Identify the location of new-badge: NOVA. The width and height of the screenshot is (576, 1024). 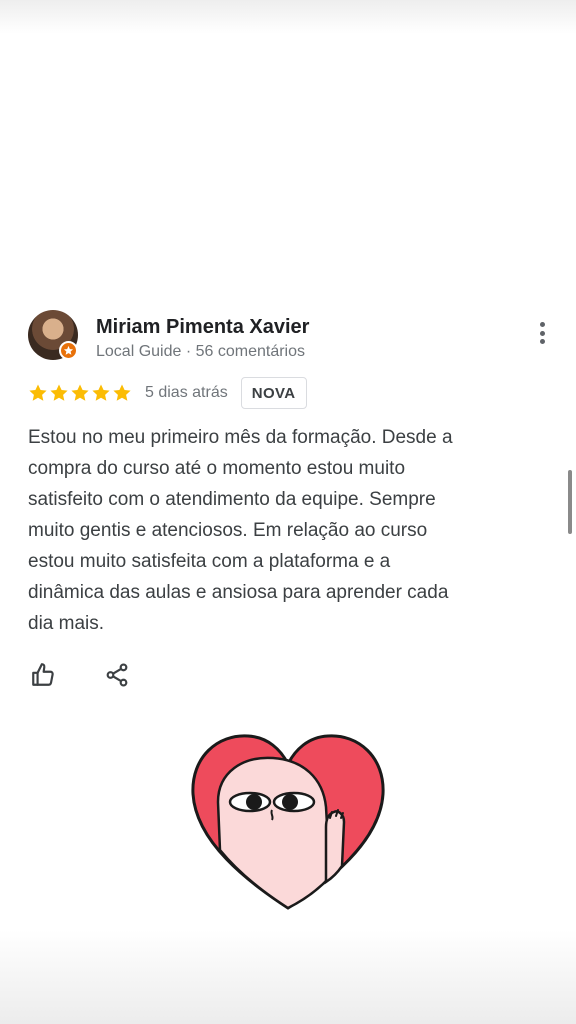
(273, 393).